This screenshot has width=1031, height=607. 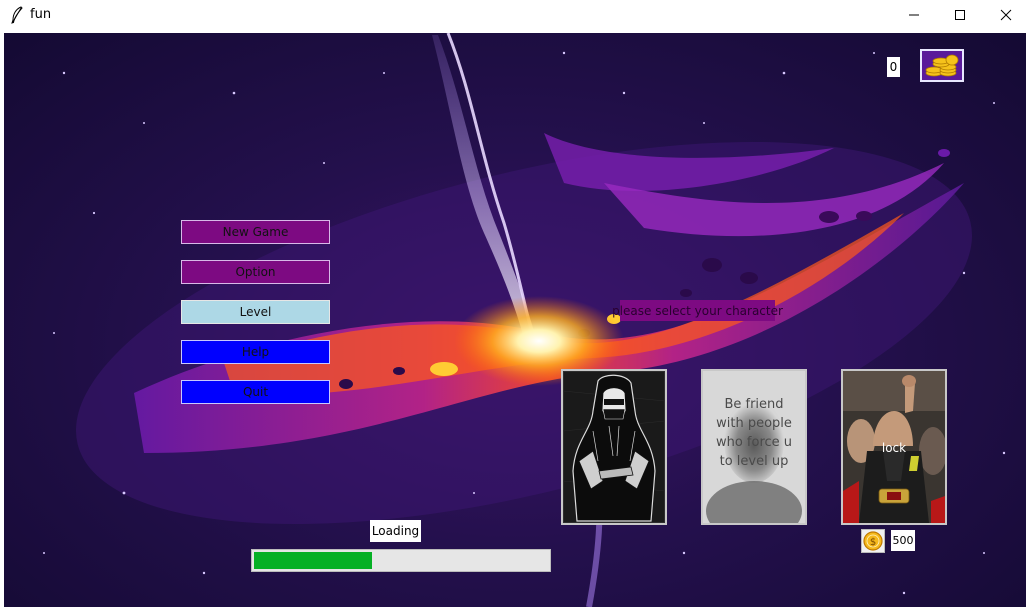 I want to click on quit-button: Quit, so click(x=255, y=392).